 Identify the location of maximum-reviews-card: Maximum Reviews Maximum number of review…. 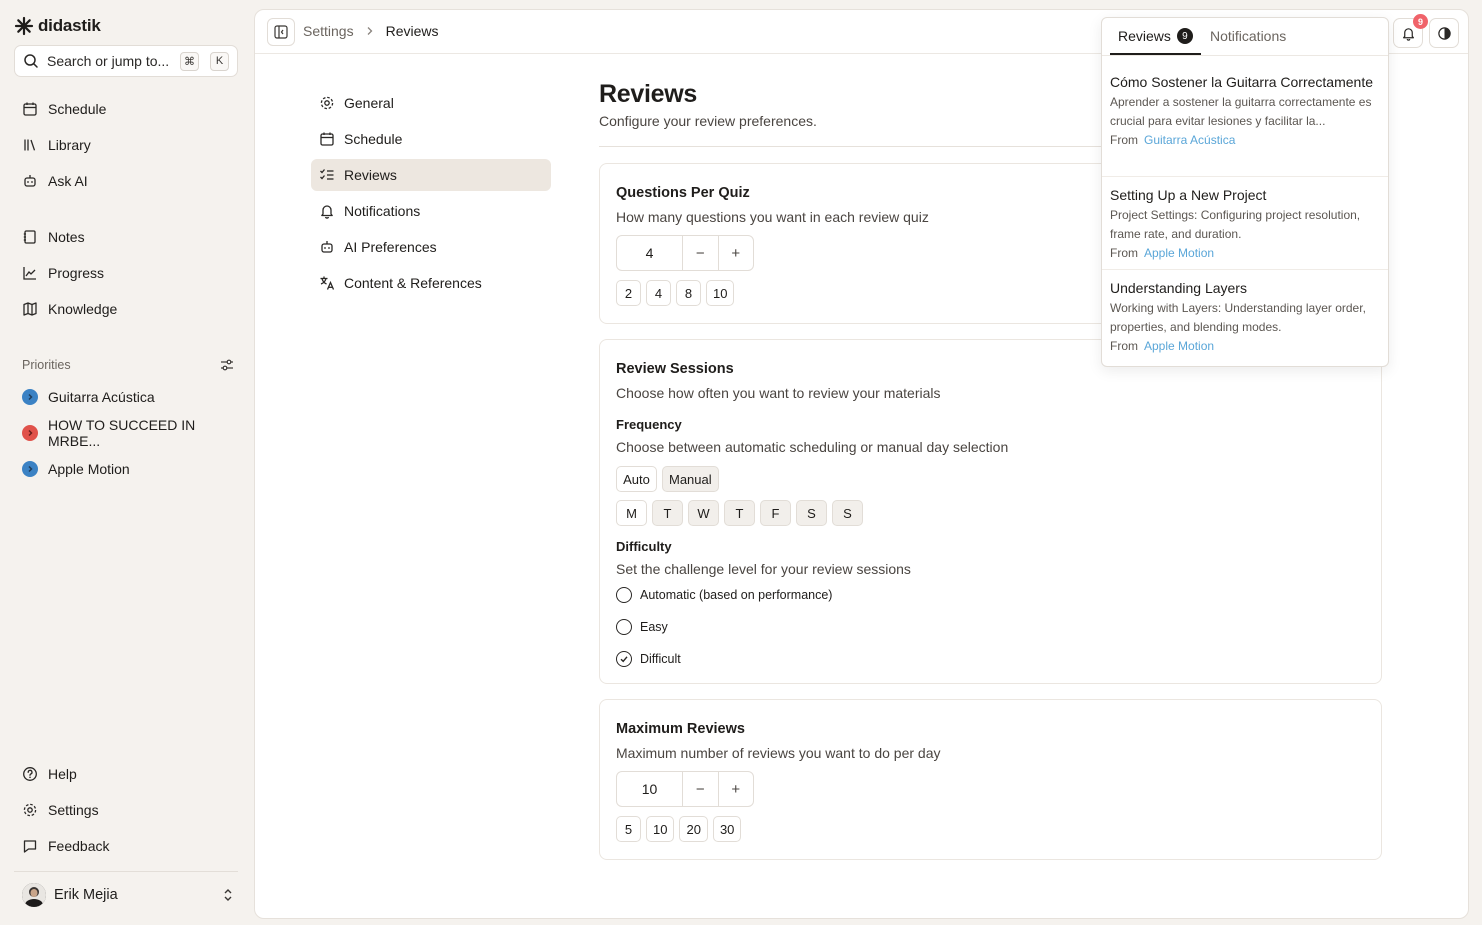
(990, 779).